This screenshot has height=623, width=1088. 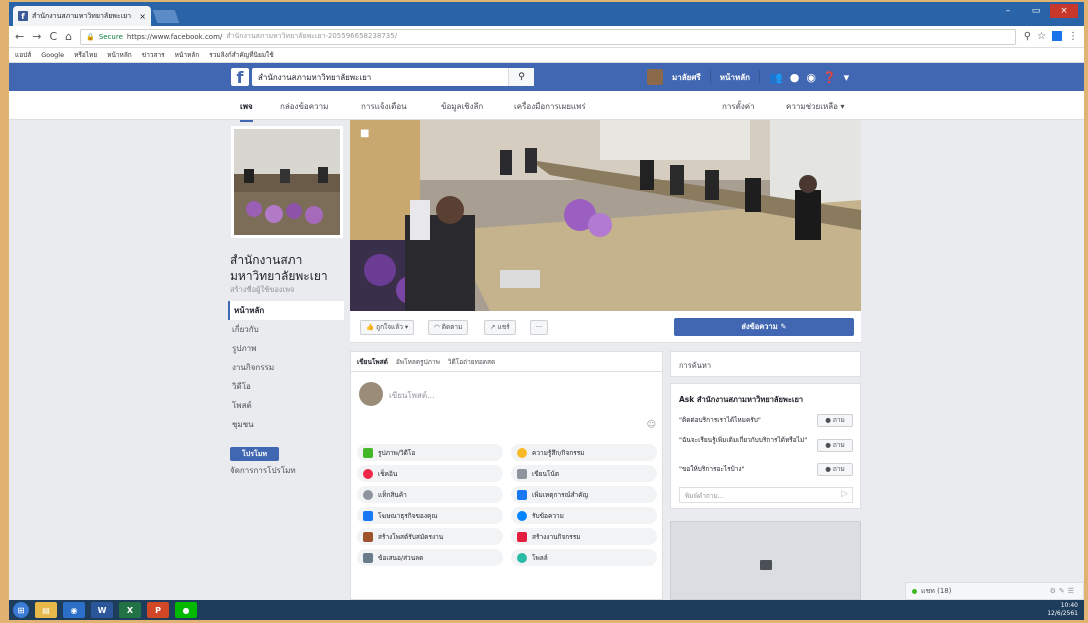 I want to click on powerpoint-icon: P, so click(x=158, y=610).